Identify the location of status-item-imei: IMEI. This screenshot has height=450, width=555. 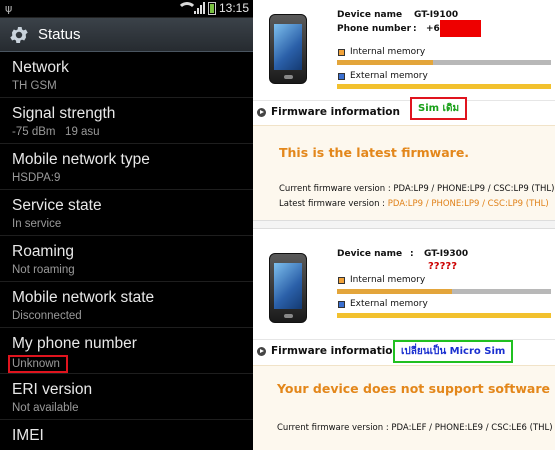
(126, 435).